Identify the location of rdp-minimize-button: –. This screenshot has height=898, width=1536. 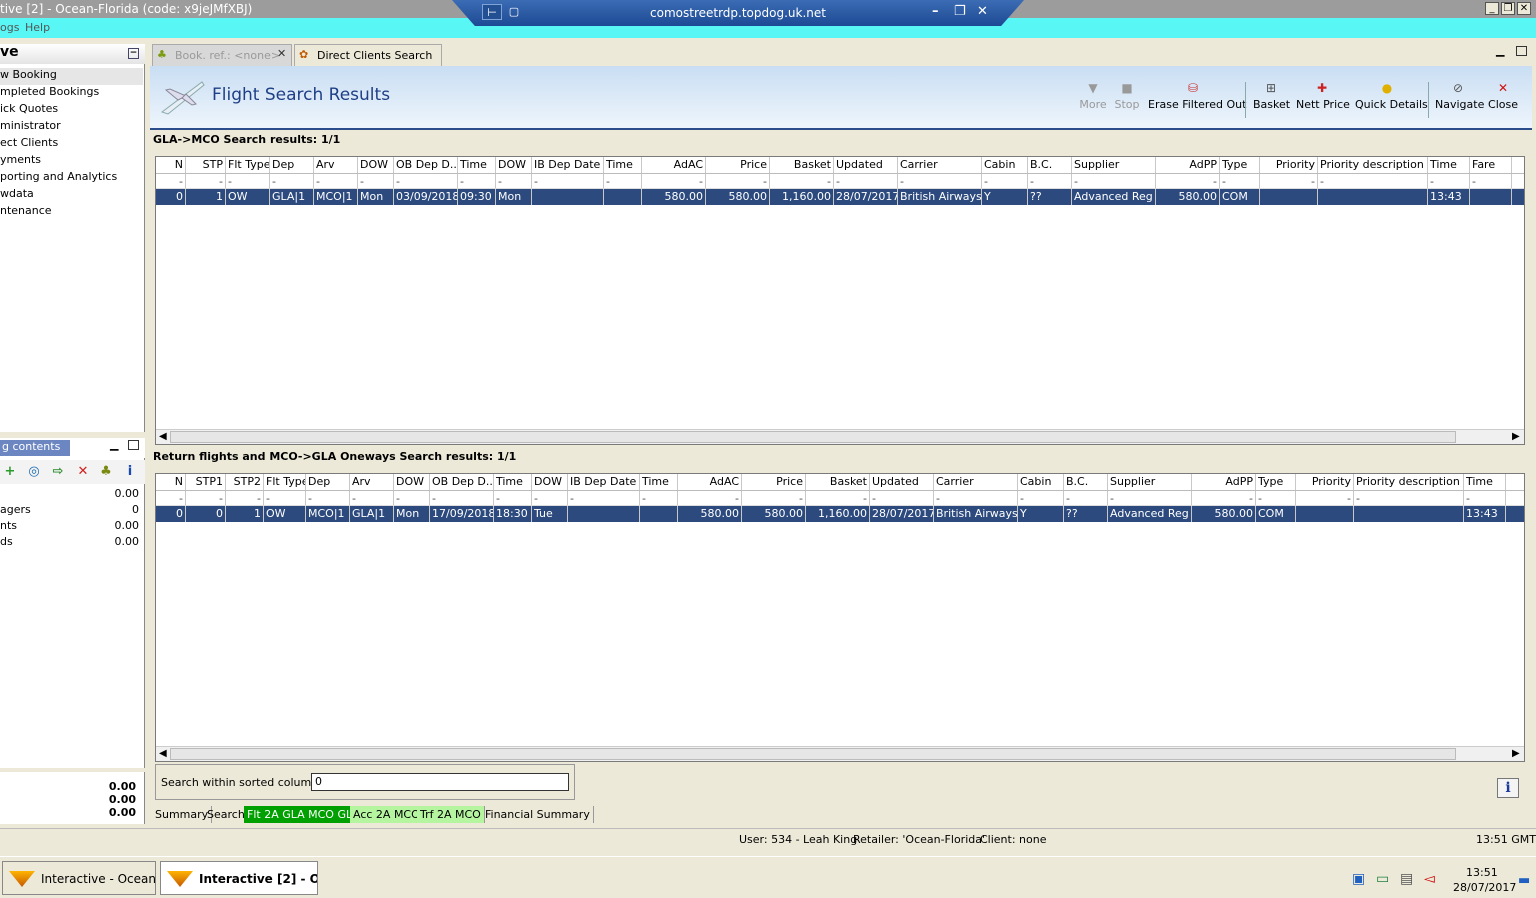
(935, 11).